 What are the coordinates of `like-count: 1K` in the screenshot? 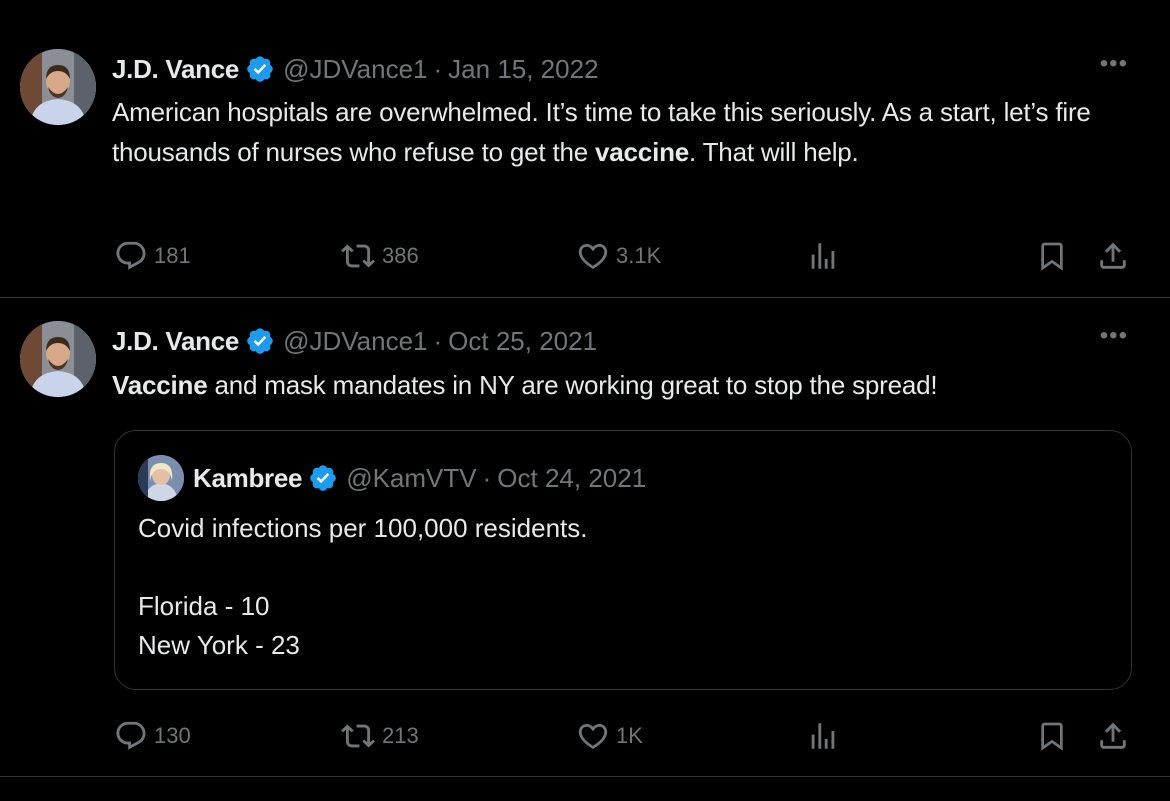 It's located at (629, 735).